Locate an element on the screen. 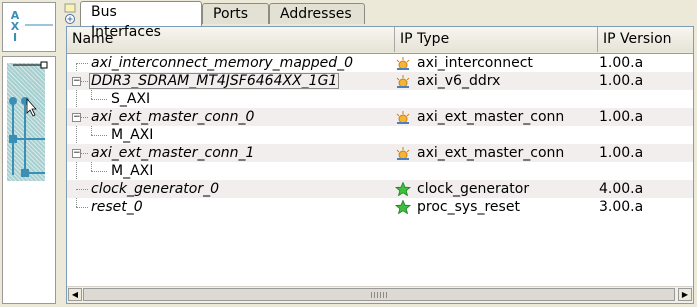  row-ip-version: 4.00.a is located at coordinates (621, 189).